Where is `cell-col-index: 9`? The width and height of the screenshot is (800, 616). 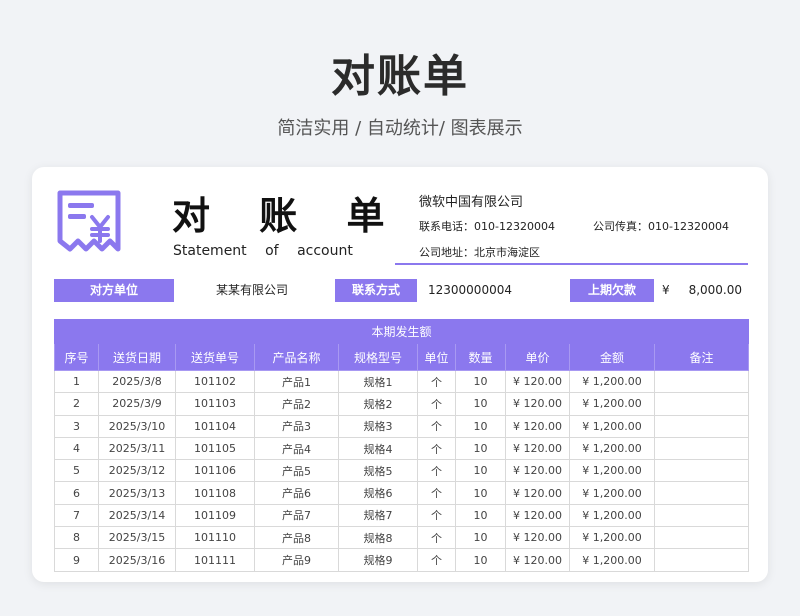 cell-col-index: 9 is located at coordinates (76, 560).